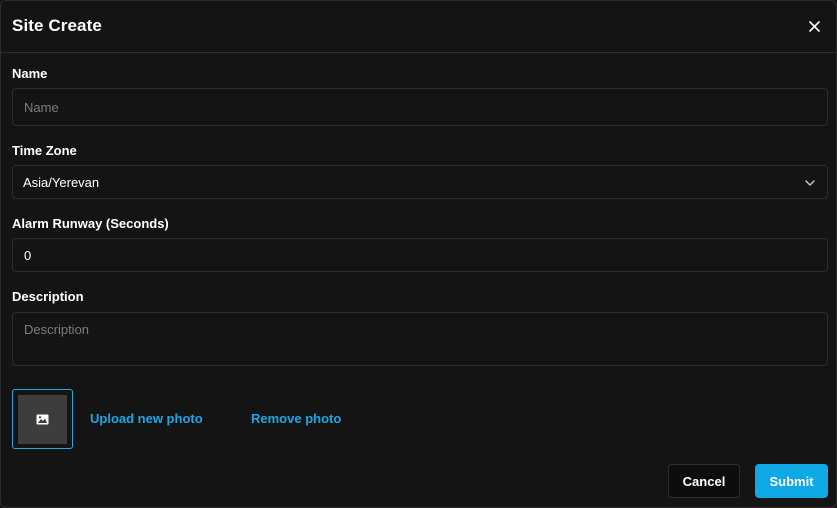 Image resolution: width=837 pixels, height=508 pixels. Describe the element at coordinates (90, 223) in the screenshot. I see `alarm-runway-label: Alarm Runway (Seconds)` at that location.